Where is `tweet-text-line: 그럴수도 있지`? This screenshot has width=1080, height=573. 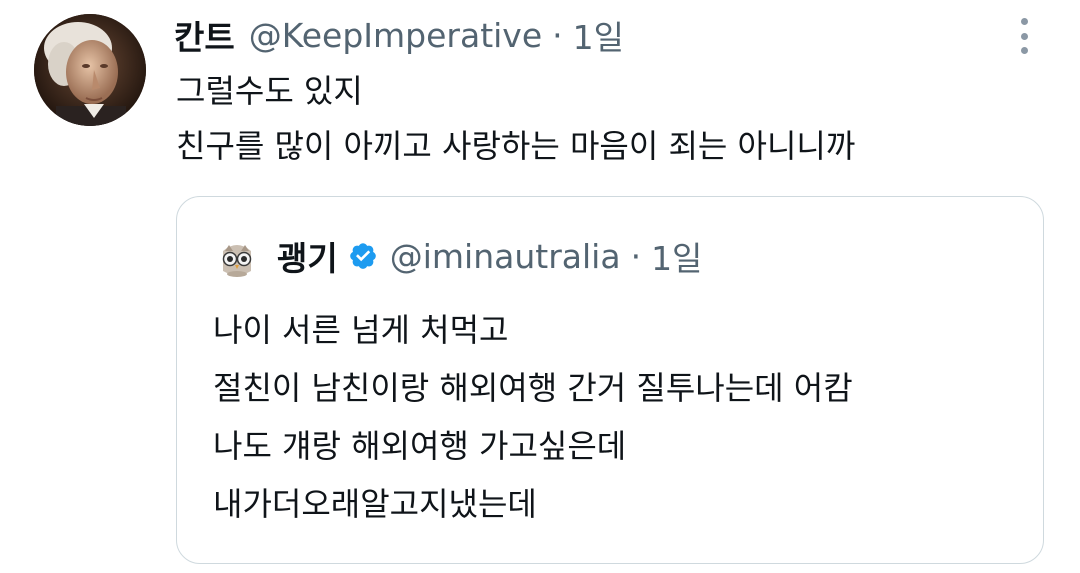
tweet-text-line: 그럴수도 있지 is located at coordinates (269, 91).